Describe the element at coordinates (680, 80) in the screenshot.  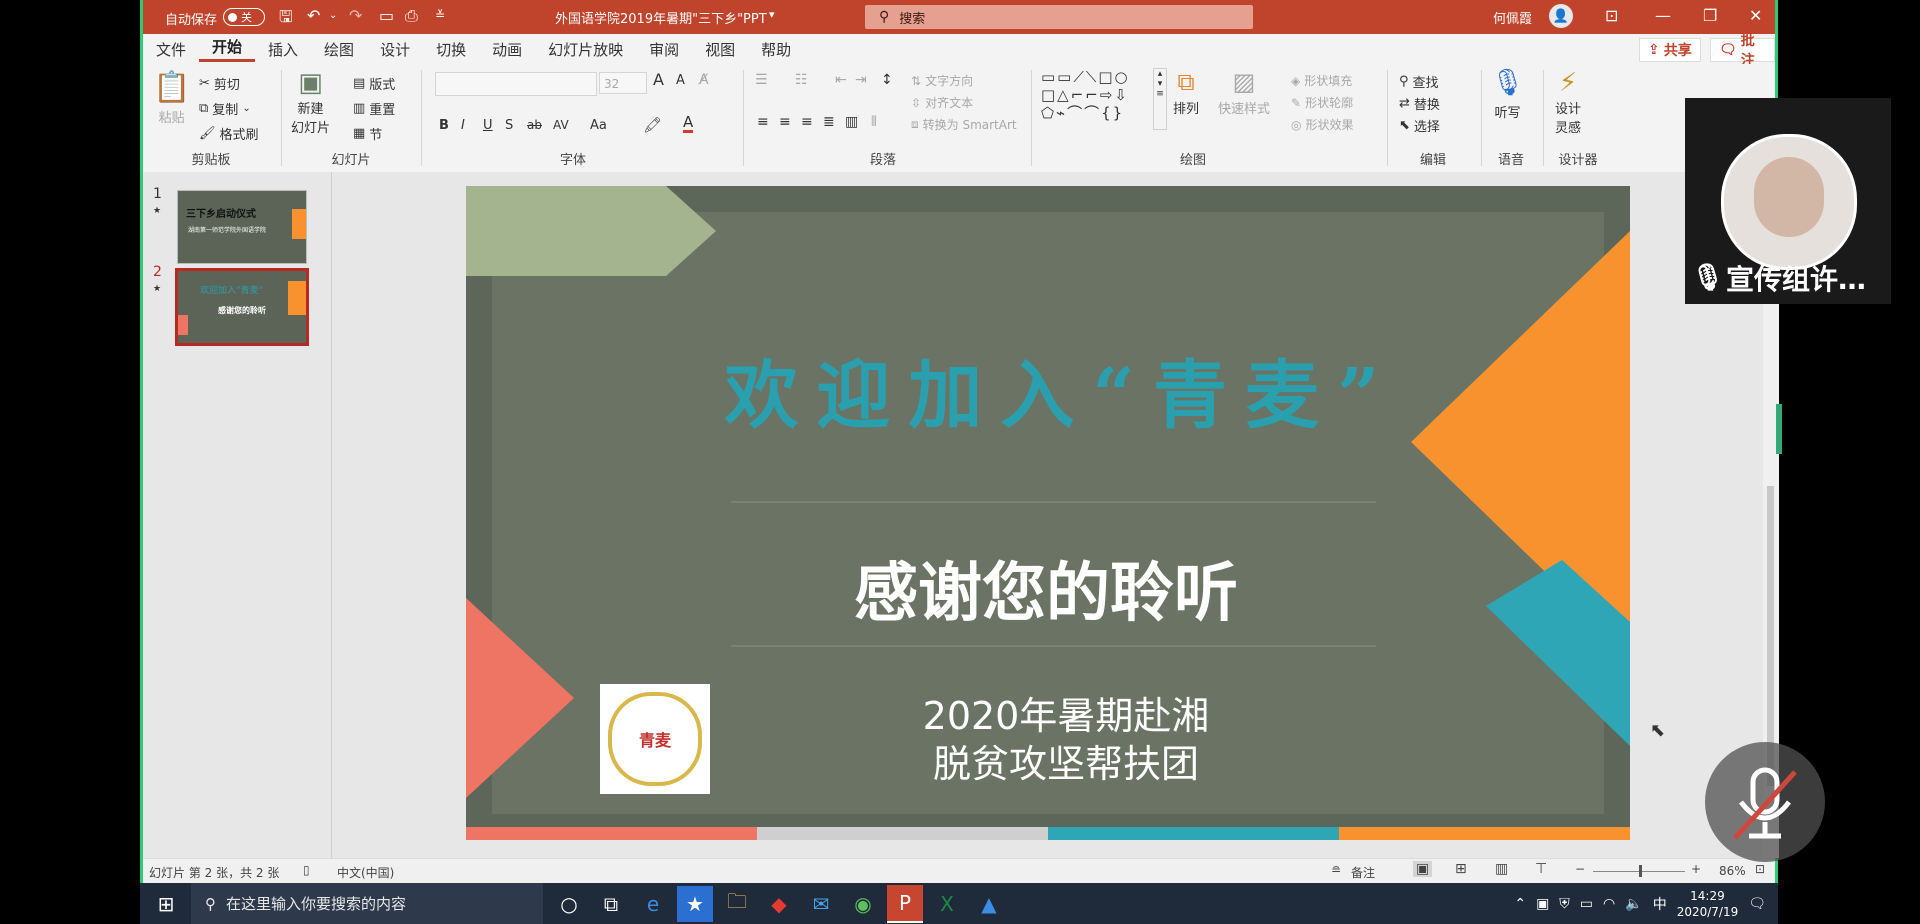
I see `shrink-font-button: A` at that location.